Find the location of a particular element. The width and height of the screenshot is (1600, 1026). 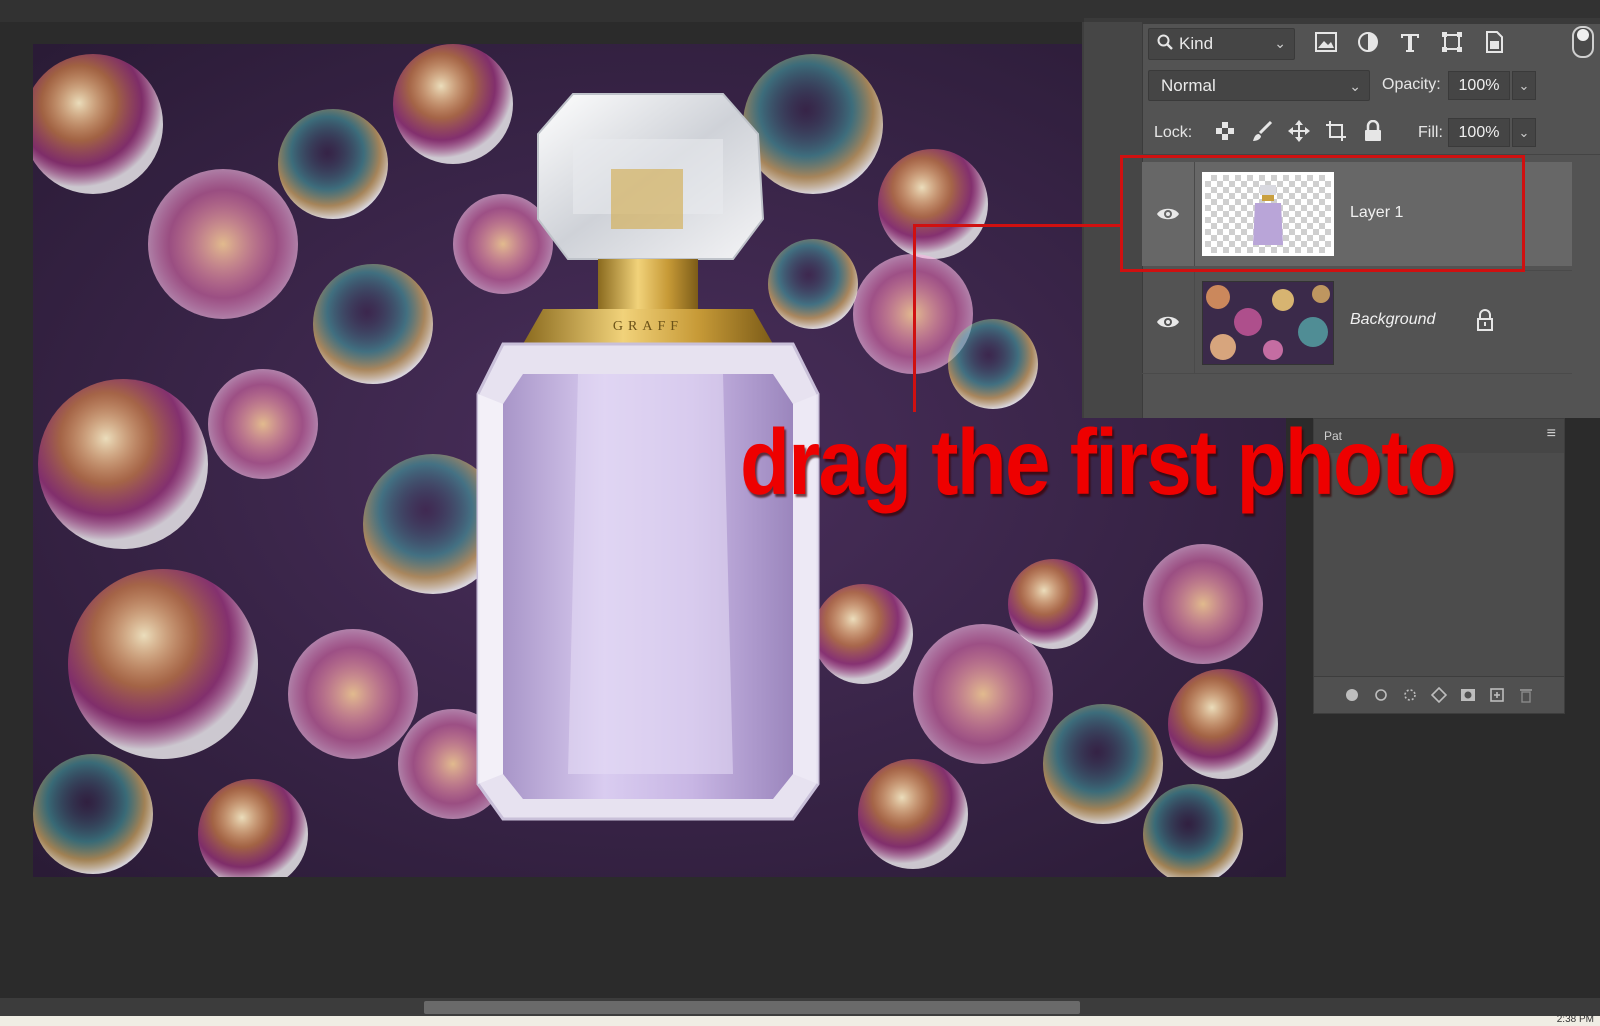

filter-toggle-switch is located at coordinates (1583, 42).